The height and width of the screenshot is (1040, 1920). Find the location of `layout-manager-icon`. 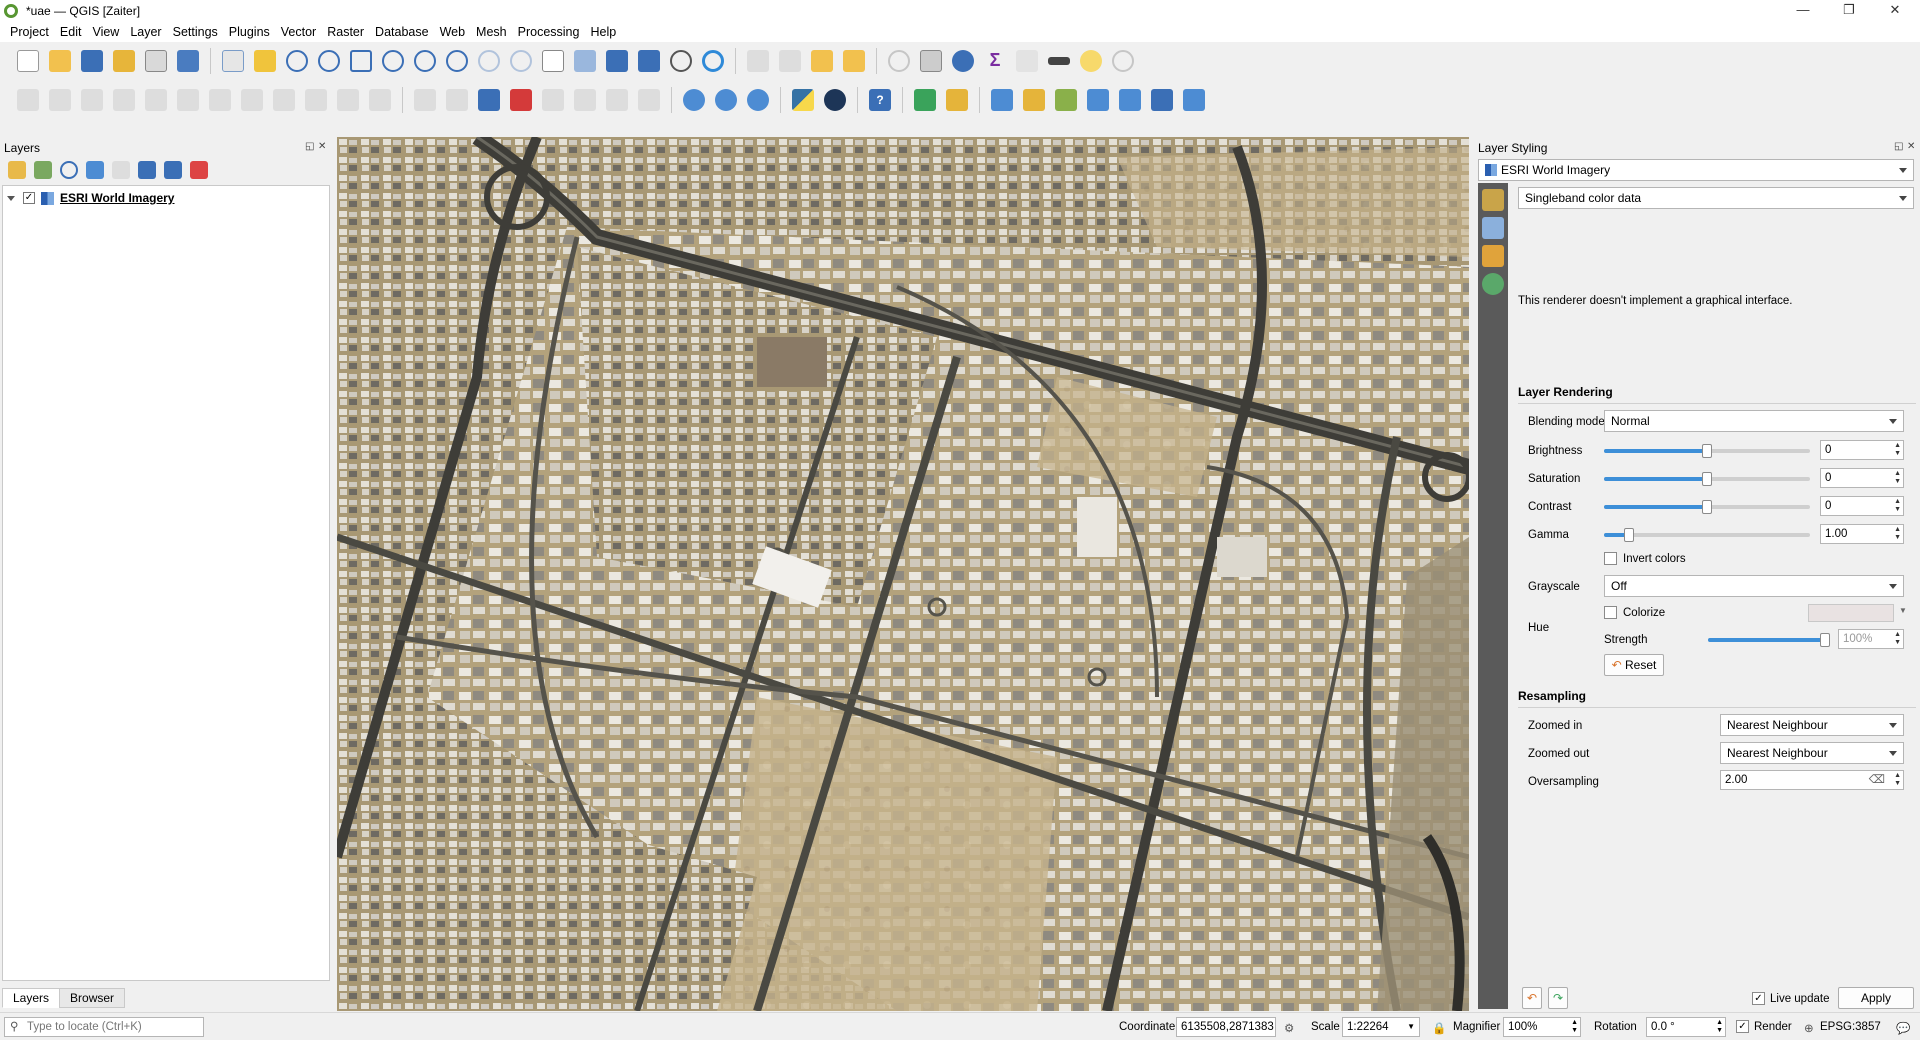

layout-manager-icon is located at coordinates (156, 61).